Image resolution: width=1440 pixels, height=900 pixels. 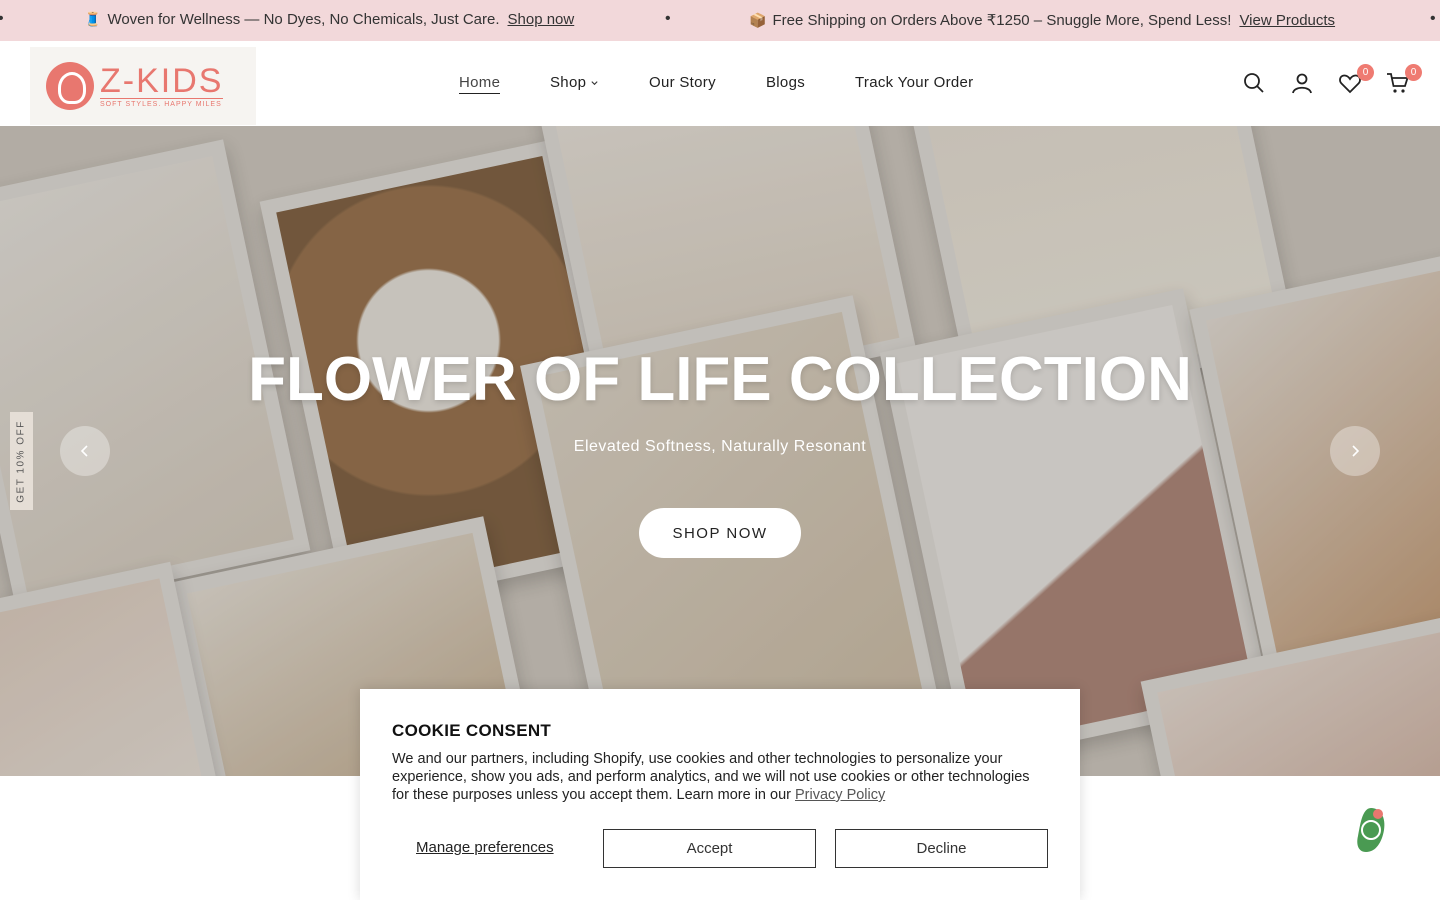 What do you see at coordinates (1356, 80) in the screenshot?
I see `heart-icon: 0` at bounding box center [1356, 80].